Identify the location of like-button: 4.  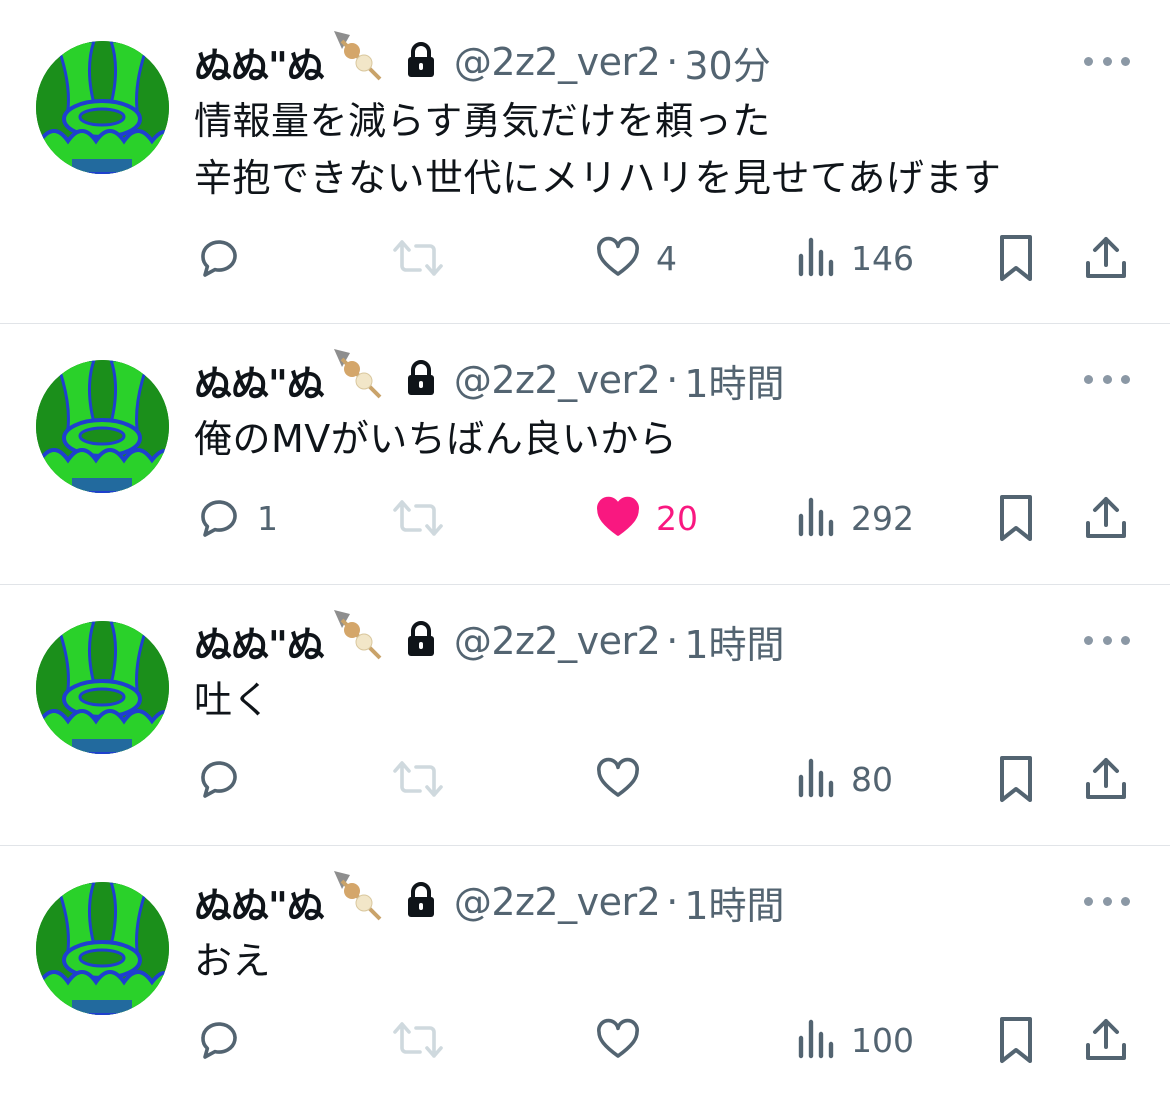
(635, 258).